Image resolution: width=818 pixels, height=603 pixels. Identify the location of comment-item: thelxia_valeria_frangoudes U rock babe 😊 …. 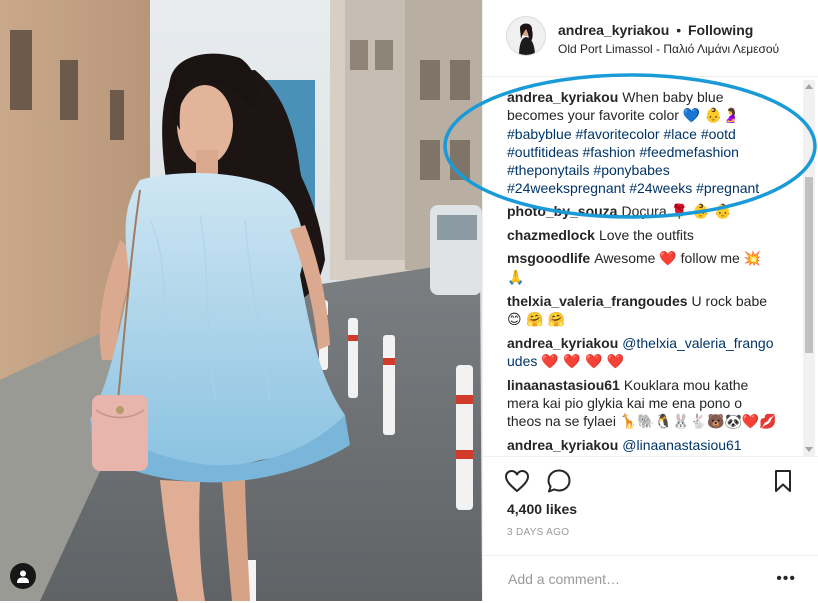
(643, 310).